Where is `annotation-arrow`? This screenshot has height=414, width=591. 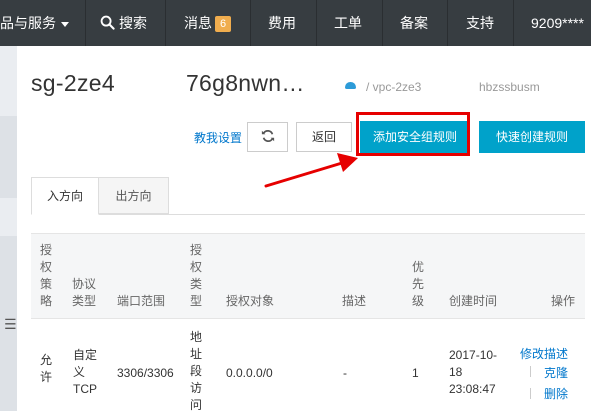
annotation-arrow is located at coordinates (311, 170).